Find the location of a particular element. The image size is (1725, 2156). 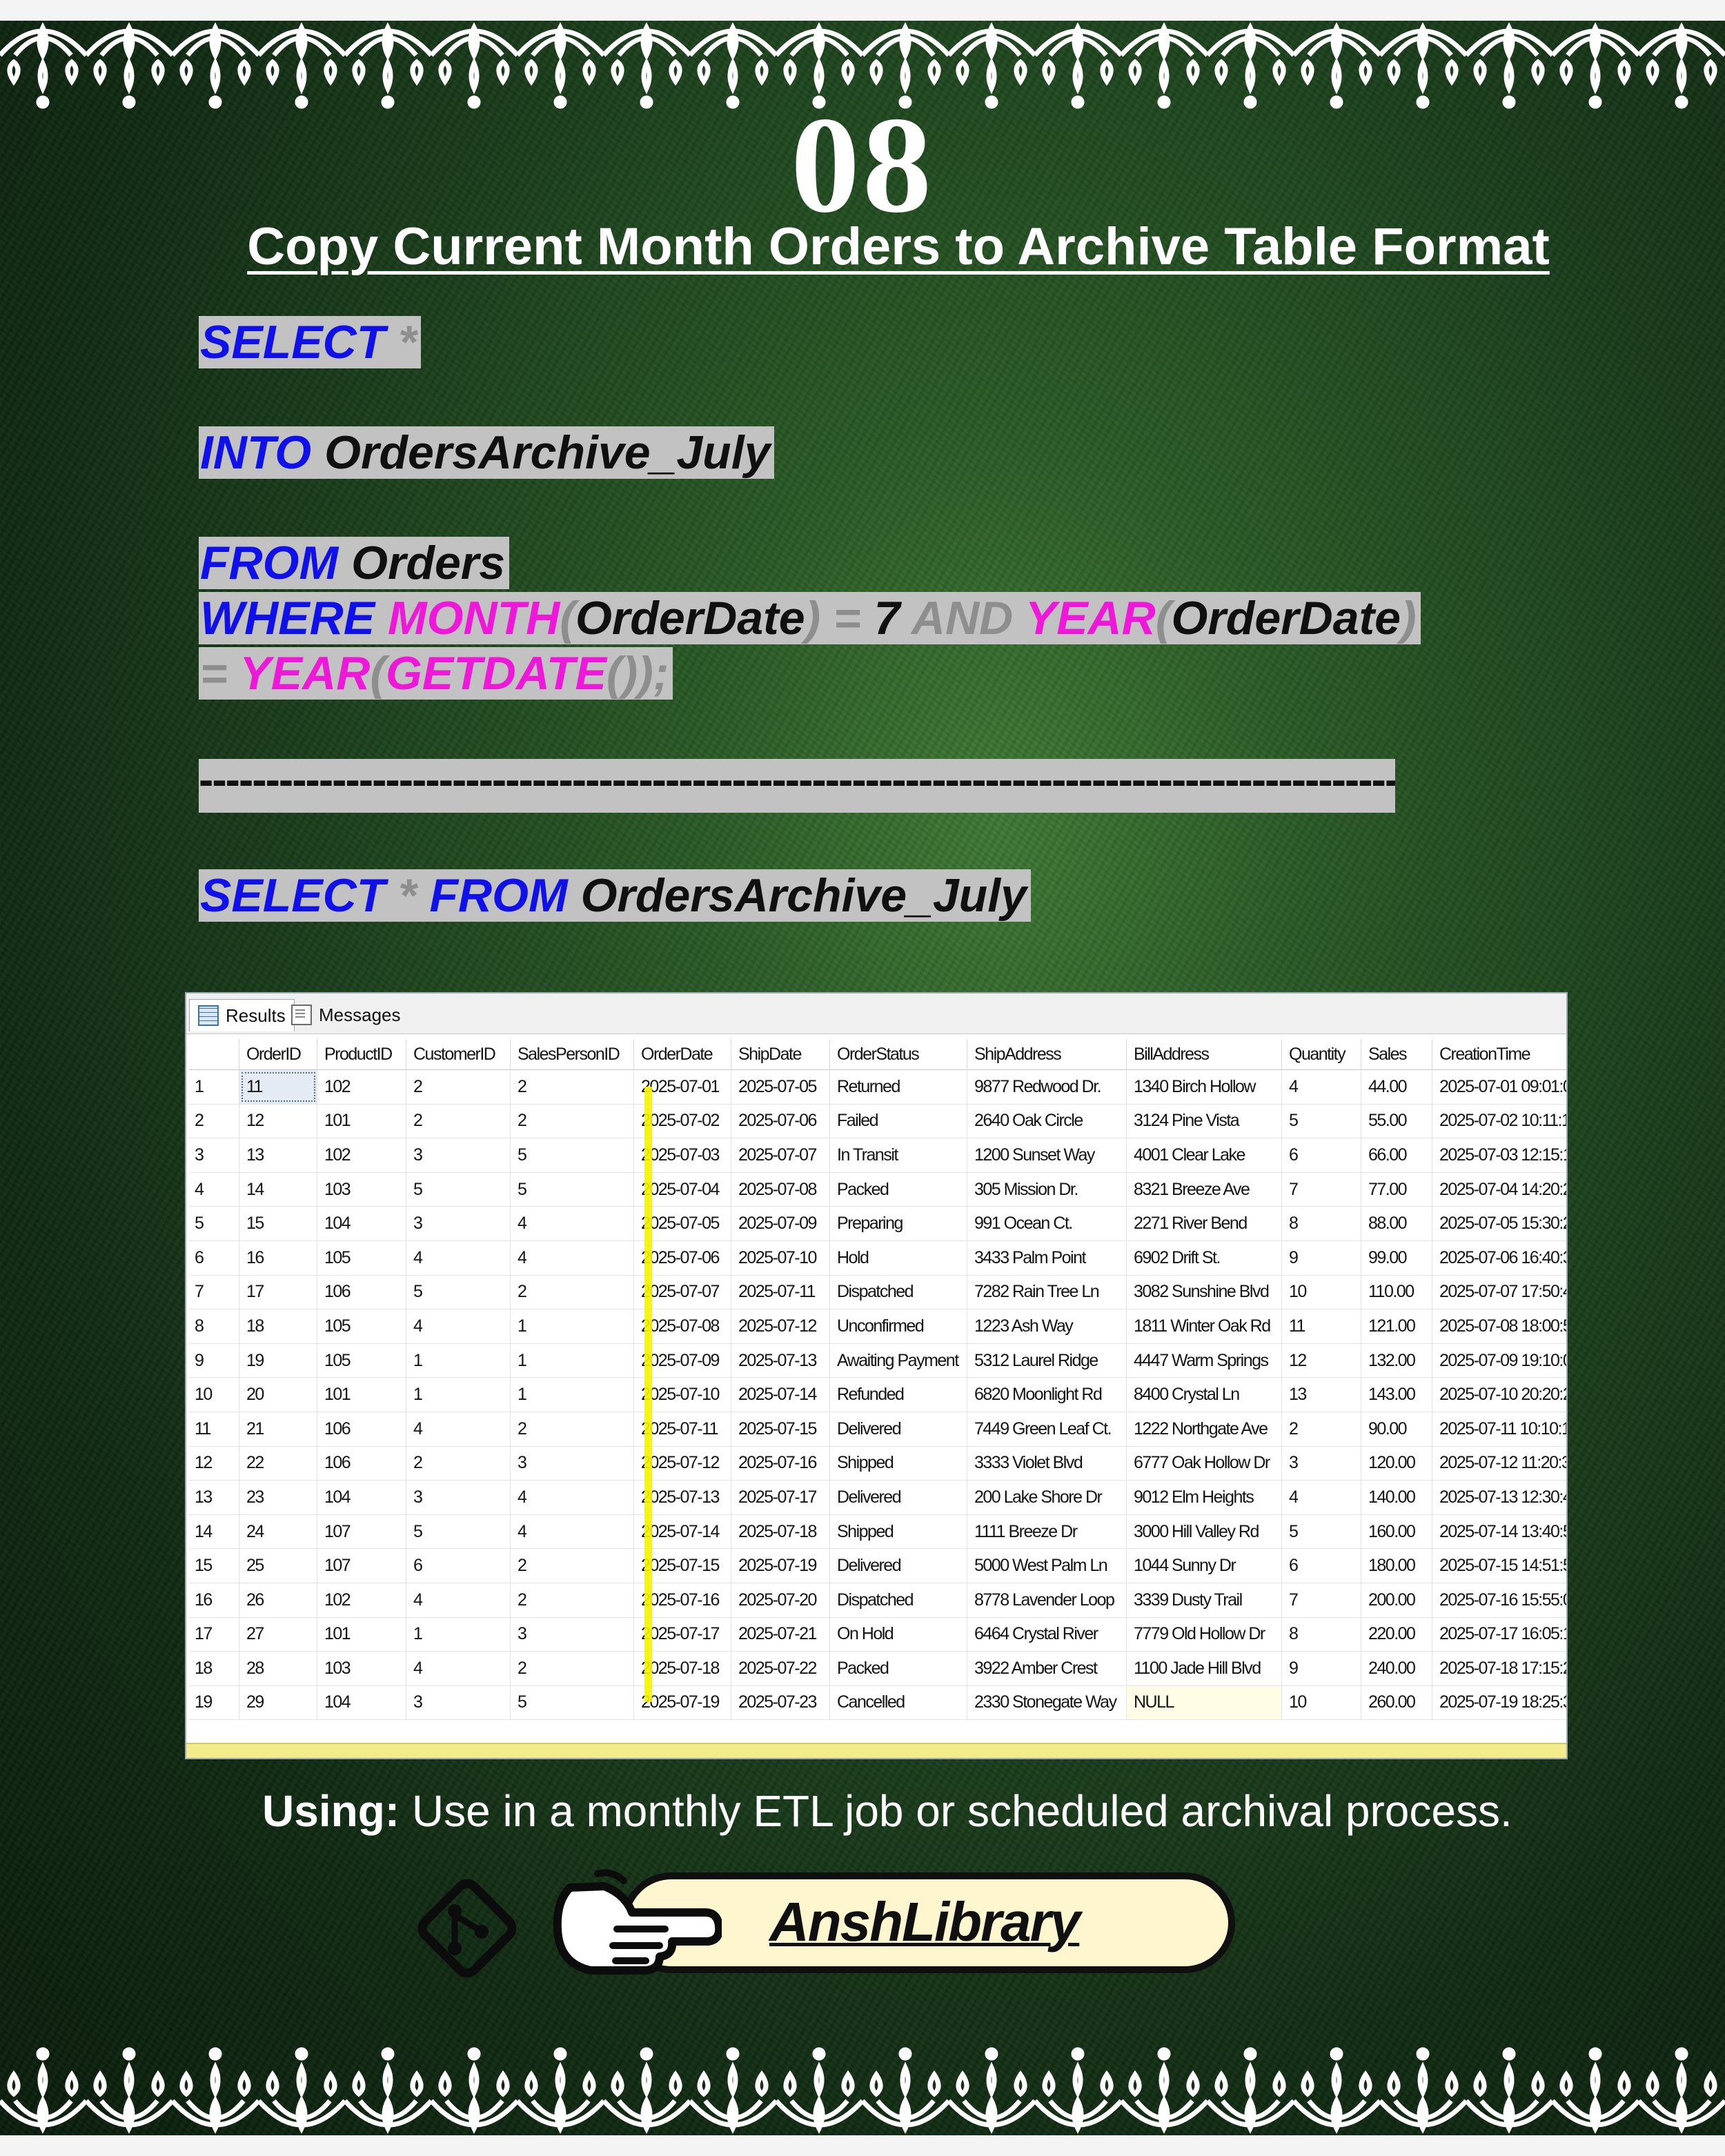

table-cell: 2025-07-17 16:05:15.0000000 is located at coordinates (1499, 1634).